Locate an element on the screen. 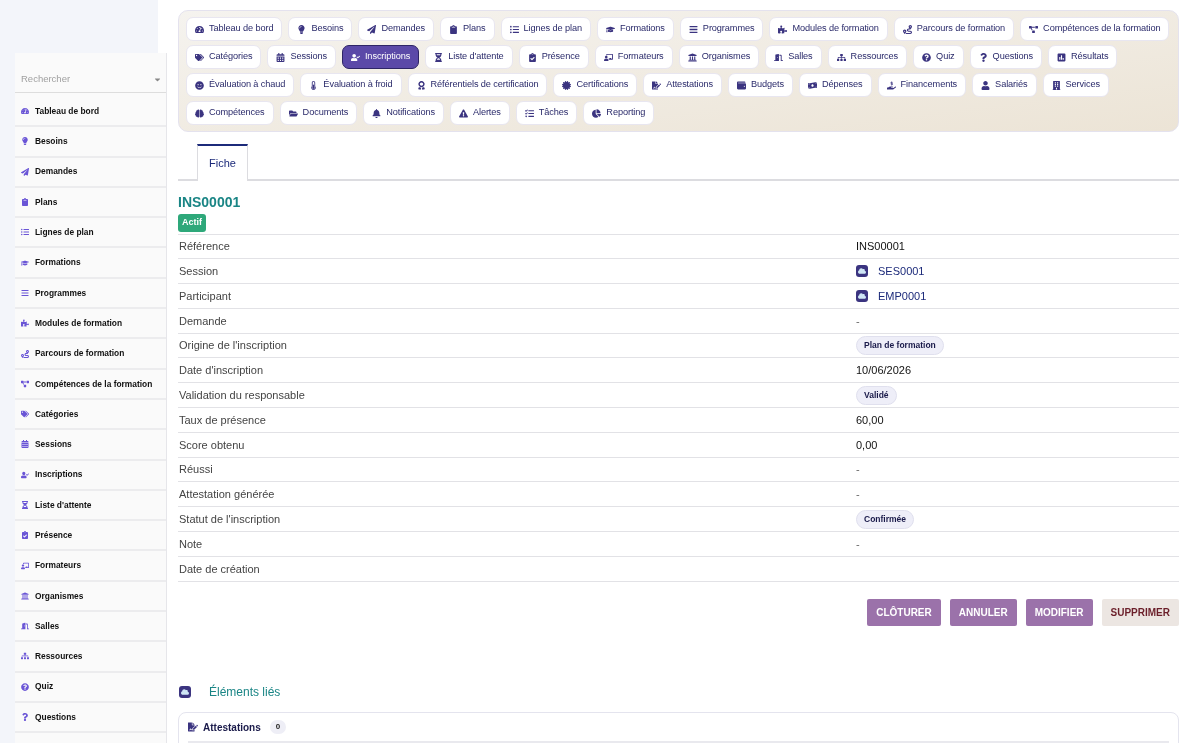 The image size is (1200, 743). signed-file-icon is located at coordinates (193, 727).